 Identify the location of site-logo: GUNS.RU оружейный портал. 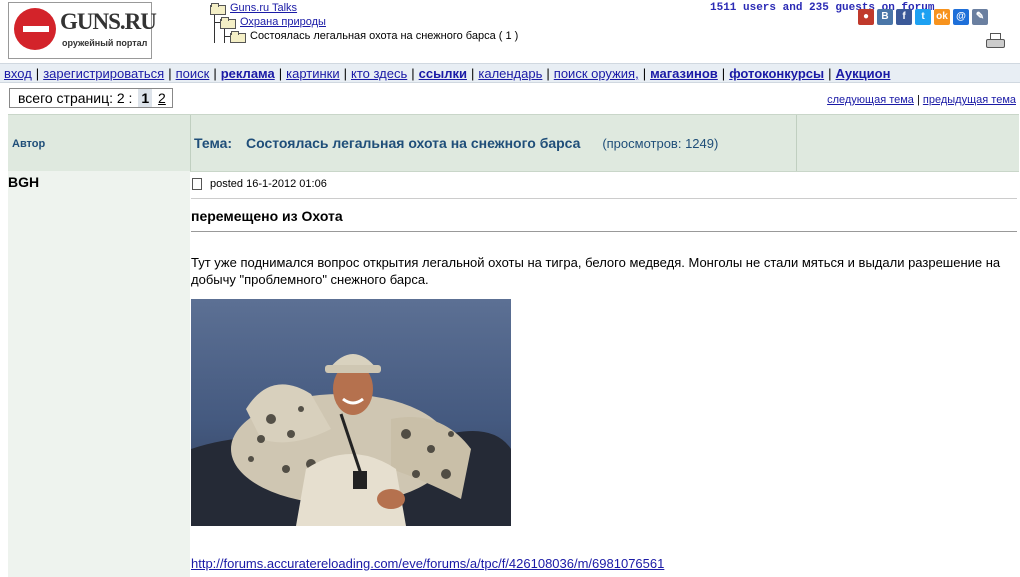
(82, 30).